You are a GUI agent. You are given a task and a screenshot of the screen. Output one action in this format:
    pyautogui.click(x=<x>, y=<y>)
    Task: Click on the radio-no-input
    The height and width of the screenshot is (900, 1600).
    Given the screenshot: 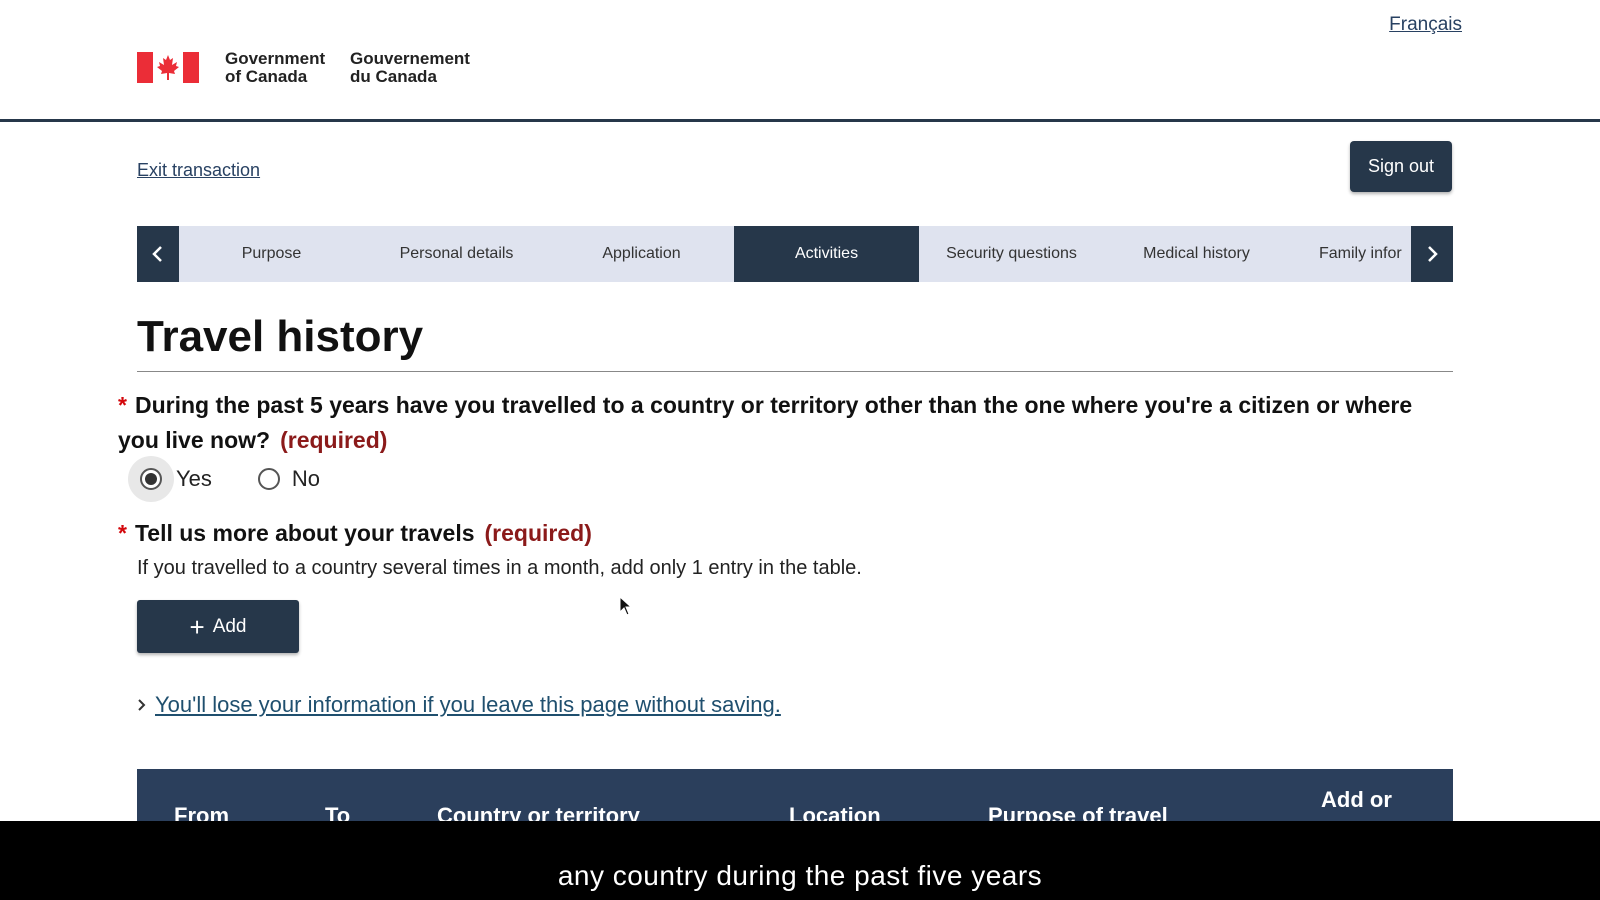 What is the action you would take?
    pyautogui.click(x=268, y=479)
    